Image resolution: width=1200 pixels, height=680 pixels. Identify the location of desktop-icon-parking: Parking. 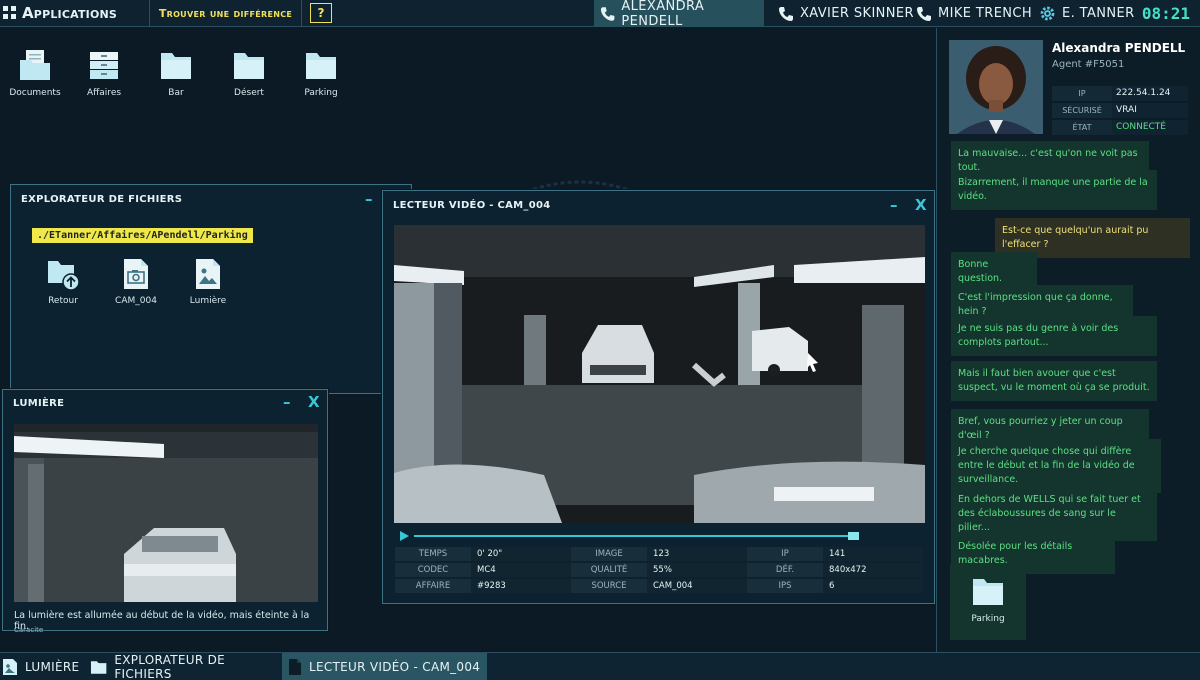
(321, 73).